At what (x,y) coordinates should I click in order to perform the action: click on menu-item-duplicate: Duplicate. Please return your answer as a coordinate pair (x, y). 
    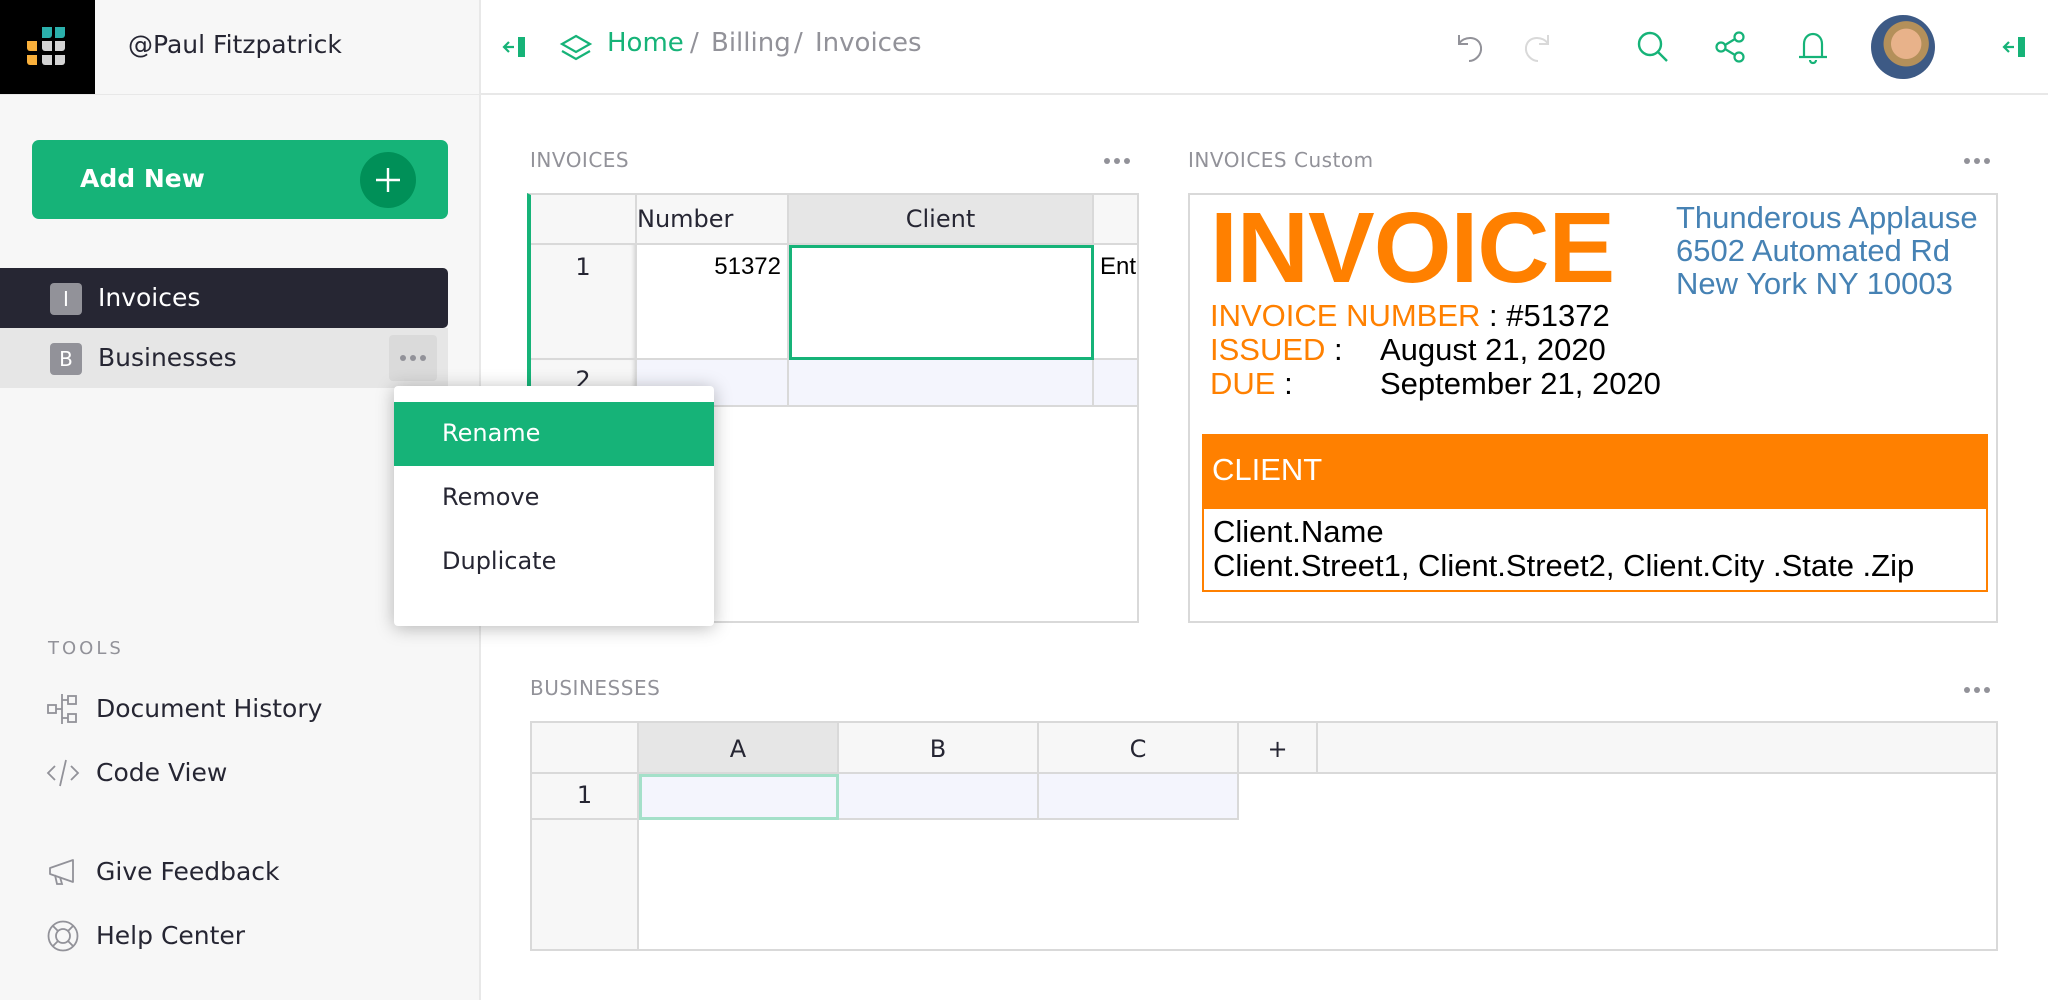
    Looking at the image, I should click on (554, 562).